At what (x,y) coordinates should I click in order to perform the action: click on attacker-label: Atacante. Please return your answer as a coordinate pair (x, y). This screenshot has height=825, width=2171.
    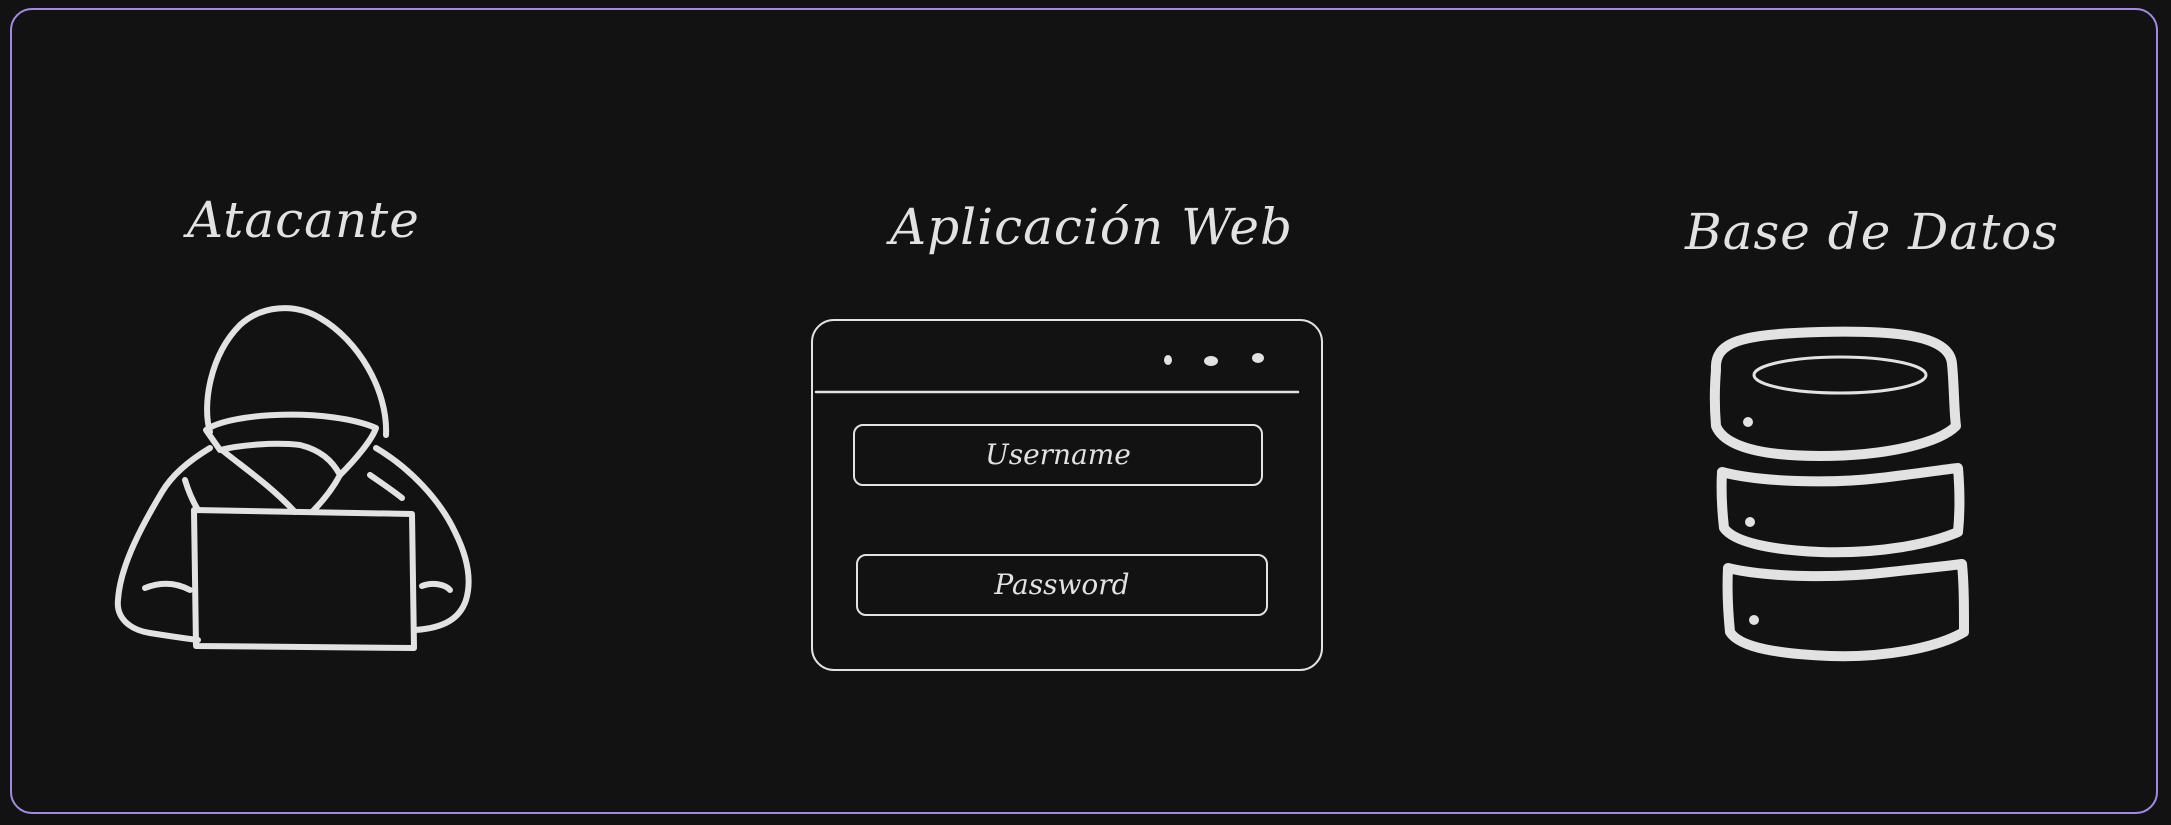
    Looking at the image, I should click on (303, 220).